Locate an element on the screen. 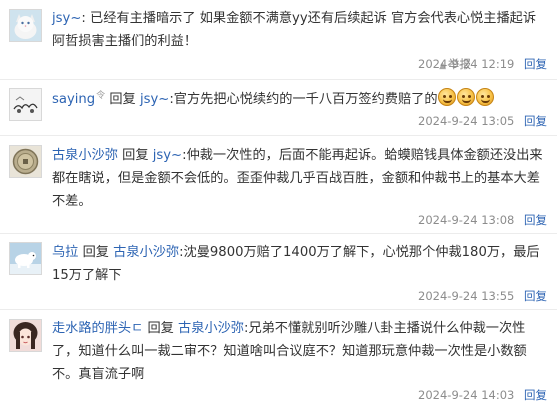 This screenshot has width=557, height=403. comment-text: 官方先把心悦续约的一千八百万签约费赔了的 is located at coordinates (305, 99).